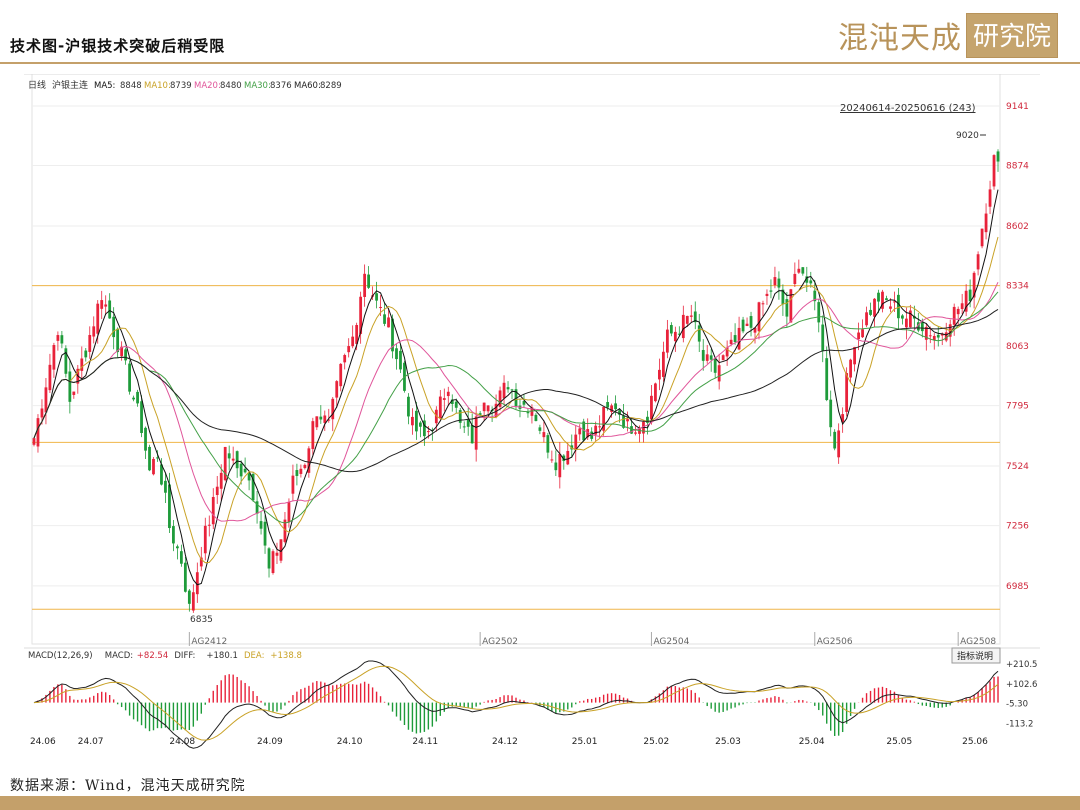  I want to click on logo-badge: 研究院, so click(1011, 35).